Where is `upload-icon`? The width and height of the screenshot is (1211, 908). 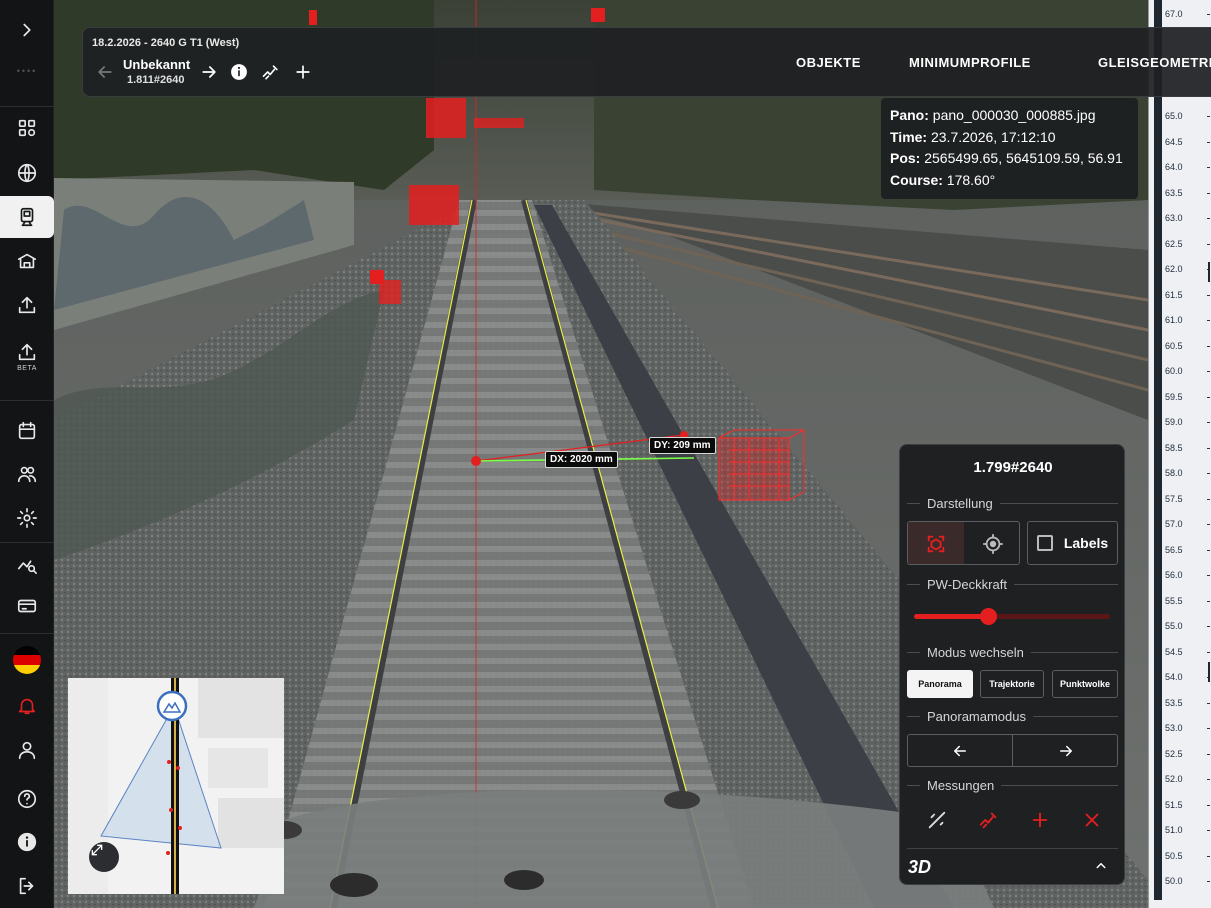
upload-icon is located at coordinates (27, 305).